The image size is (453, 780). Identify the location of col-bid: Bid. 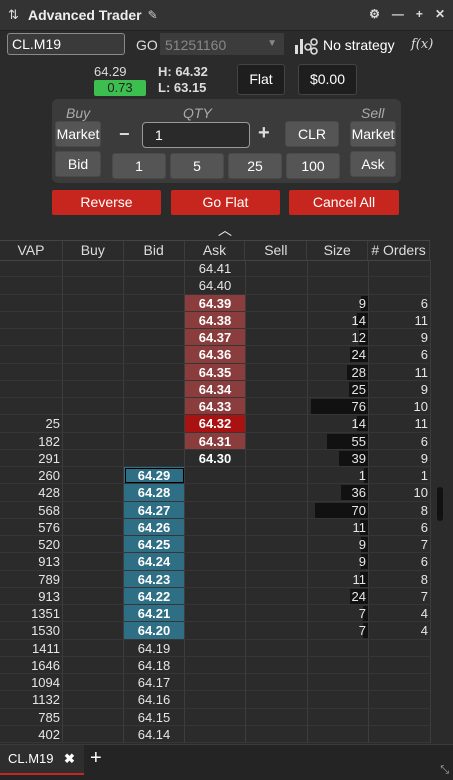
(154, 250).